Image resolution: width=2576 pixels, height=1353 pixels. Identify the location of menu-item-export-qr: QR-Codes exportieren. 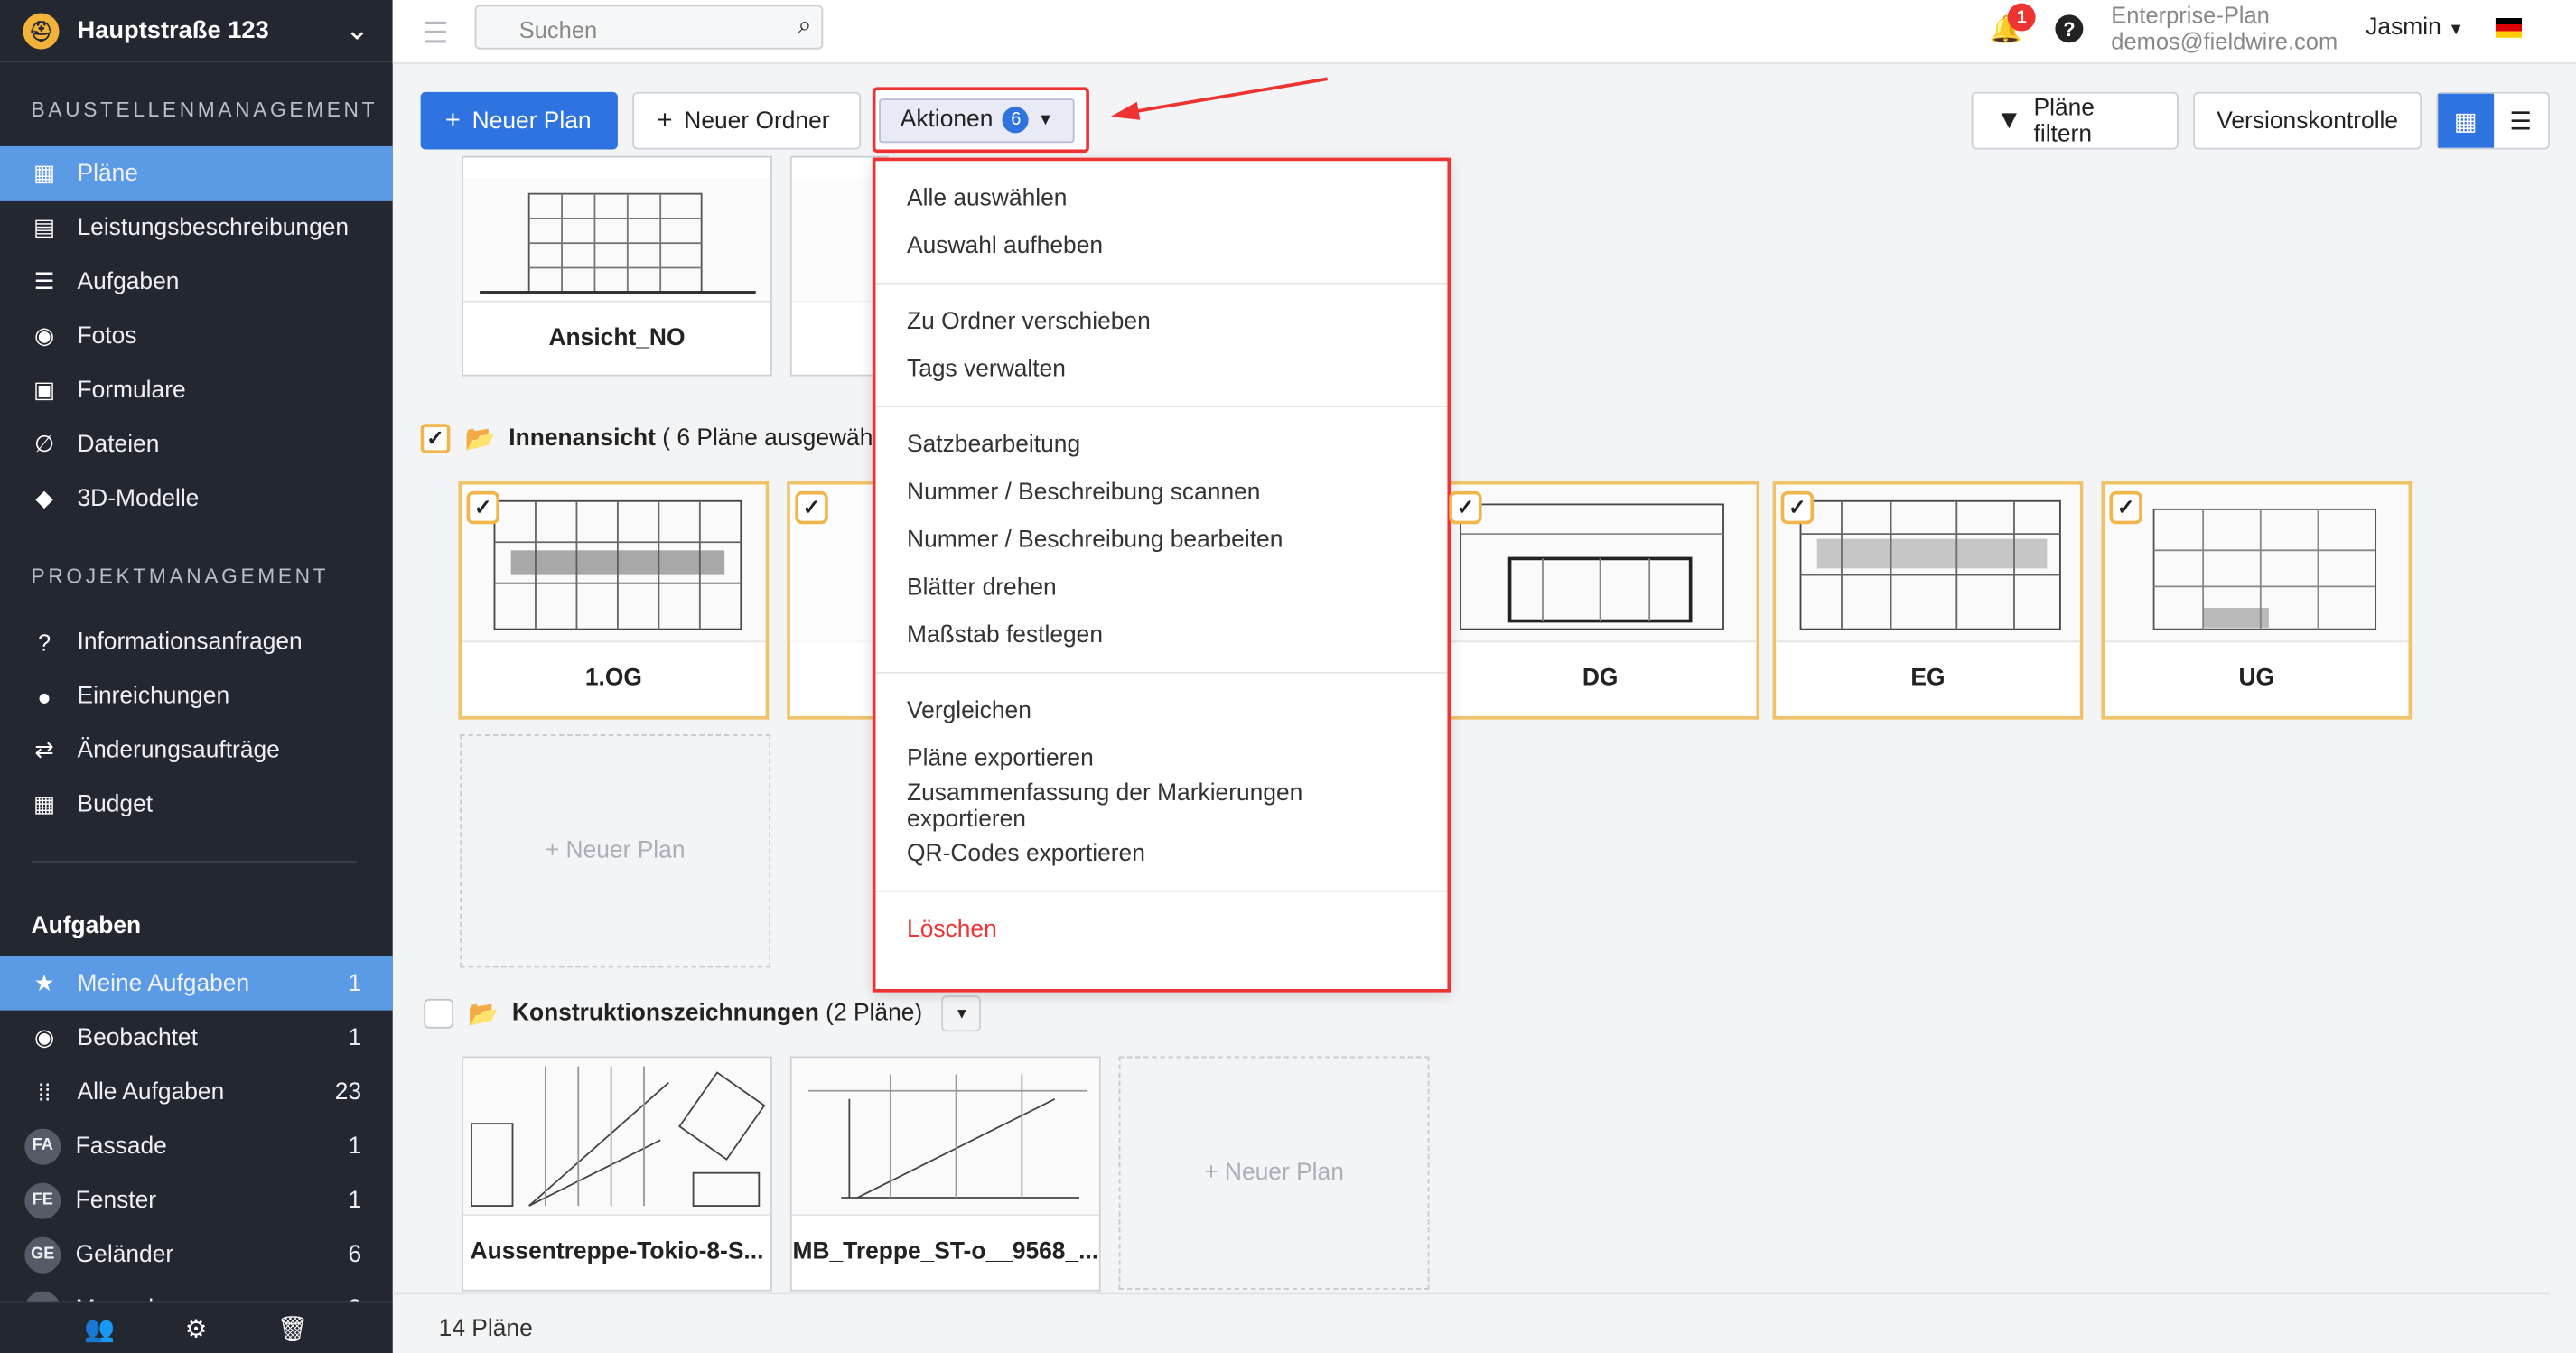
(1161, 854).